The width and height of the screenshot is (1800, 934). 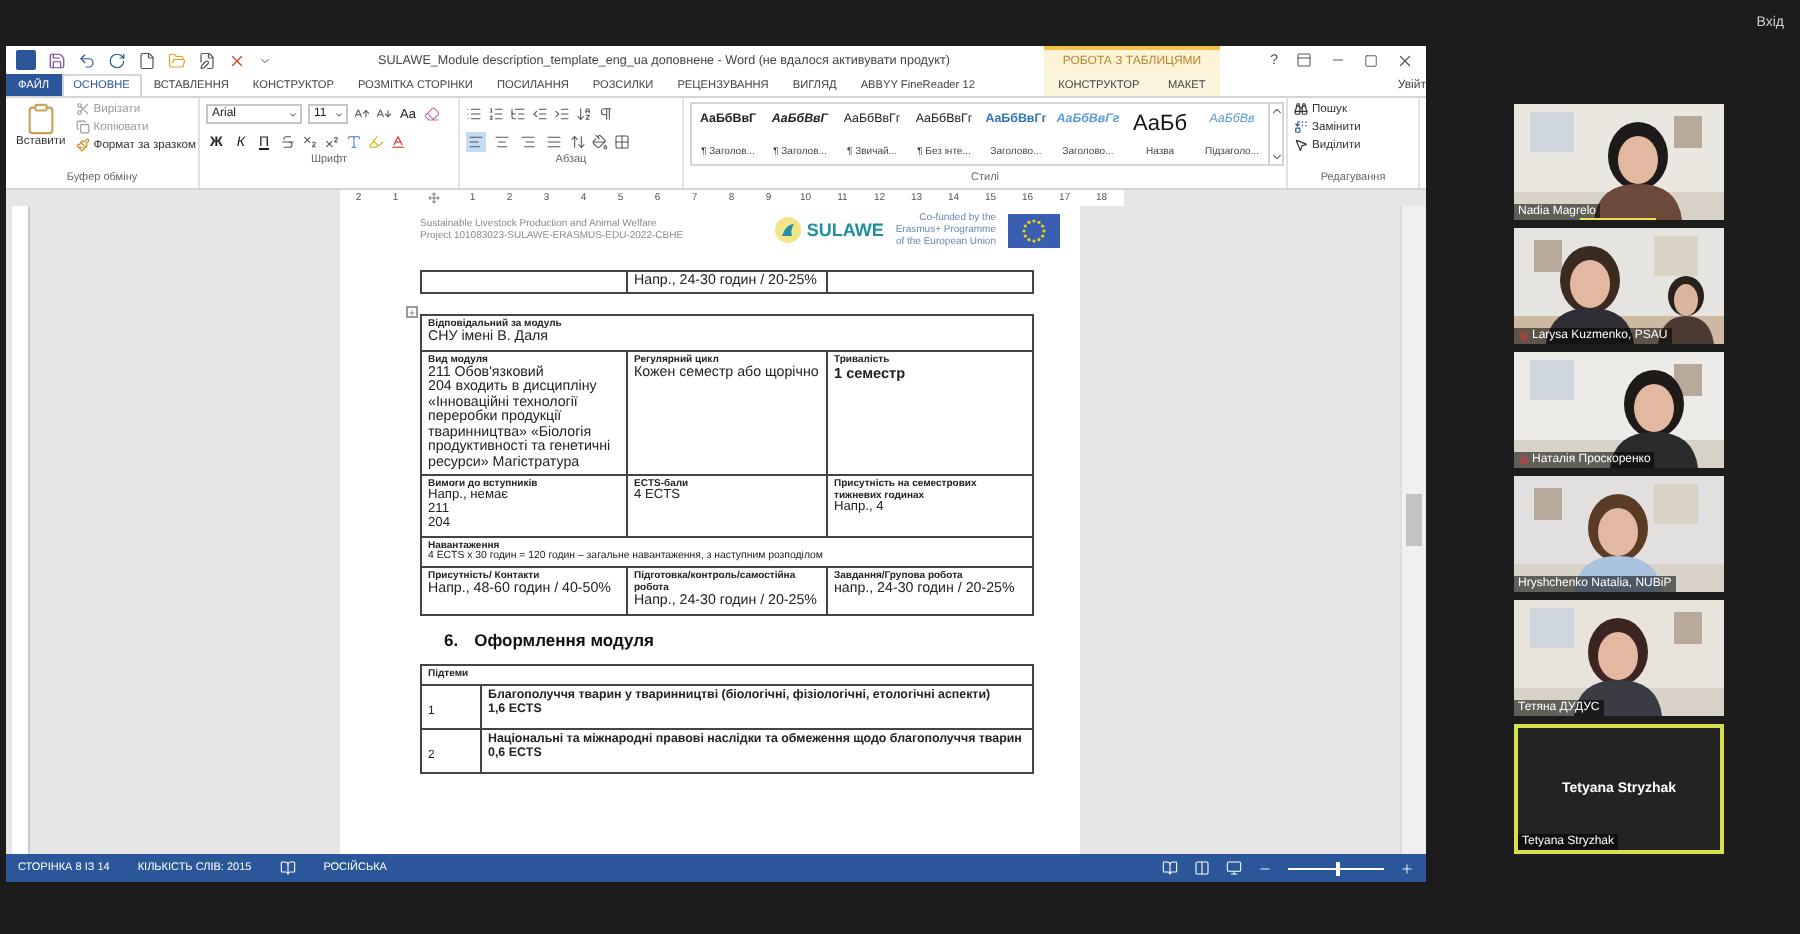 I want to click on increase-indent-icon, so click(x=562, y=114).